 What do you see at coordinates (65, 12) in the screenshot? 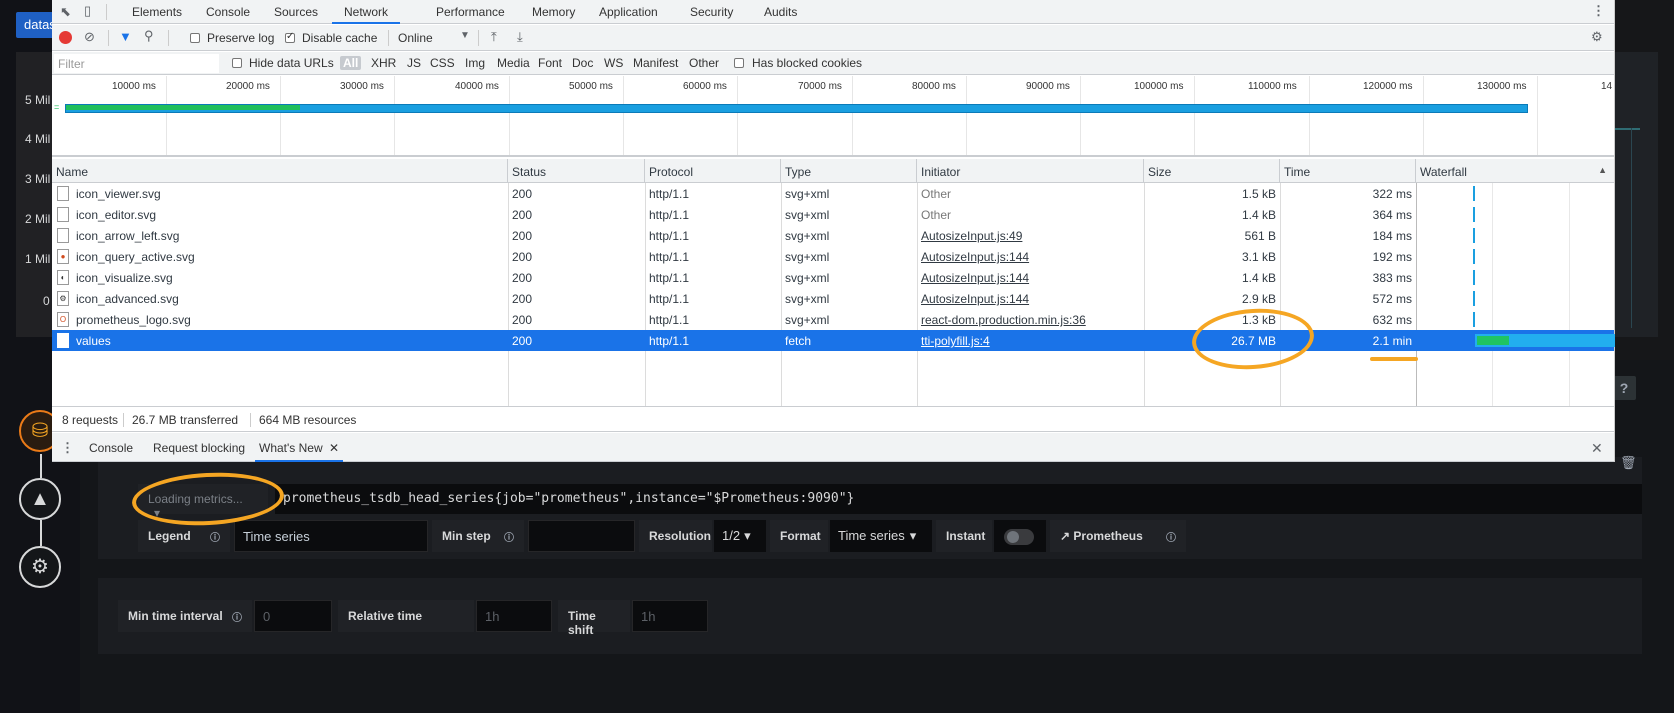
I see `inspect-icon: ⬉` at bounding box center [65, 12].